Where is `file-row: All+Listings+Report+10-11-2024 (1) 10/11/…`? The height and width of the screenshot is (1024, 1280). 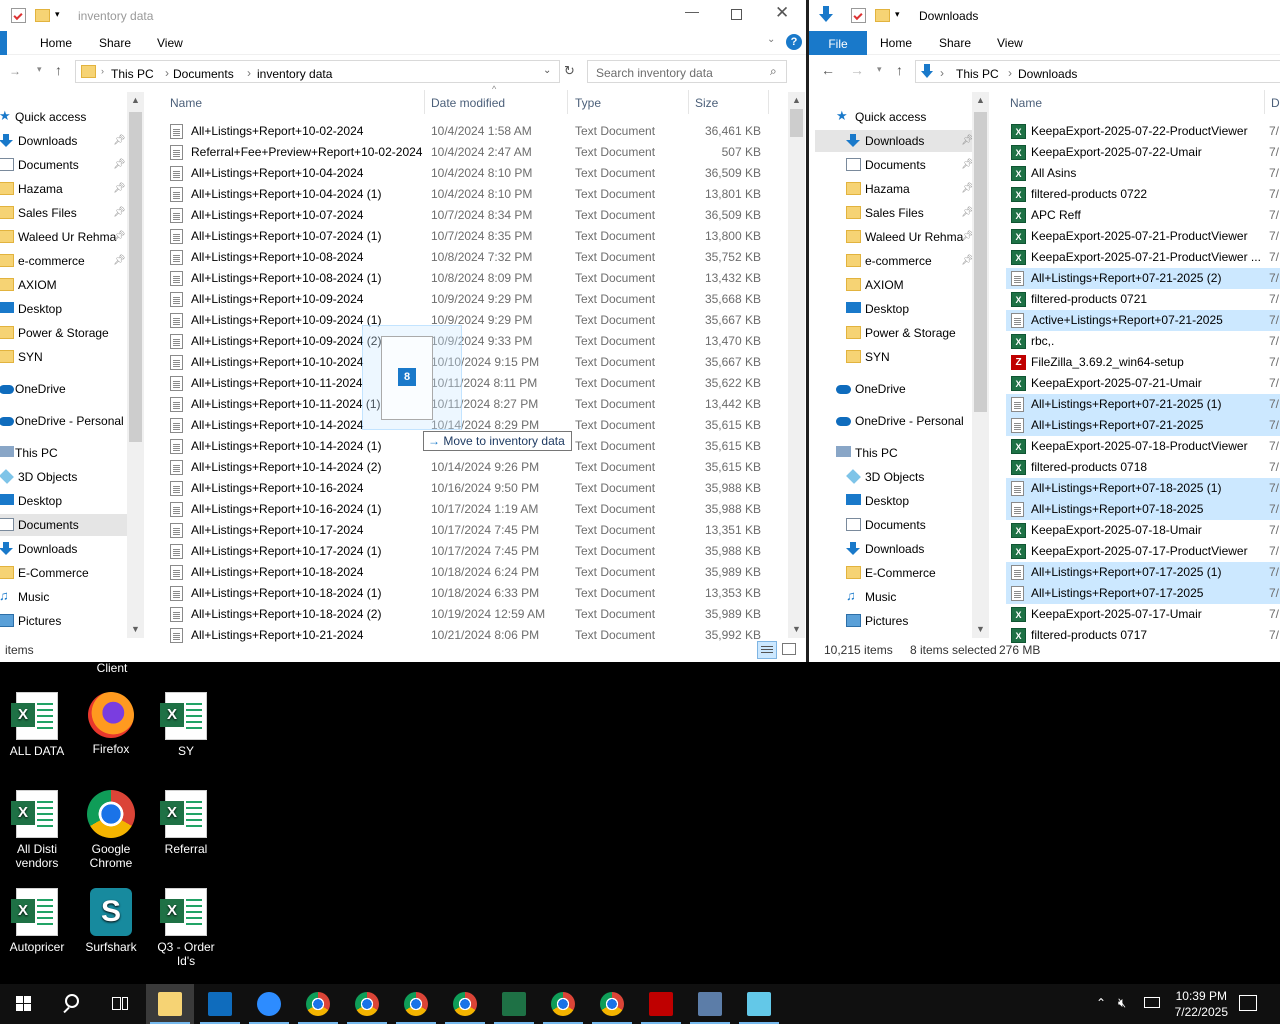
file-row: All+Listings+Report+10-11-2024 (1) 10/11/… is located at coordinates (475, 404).